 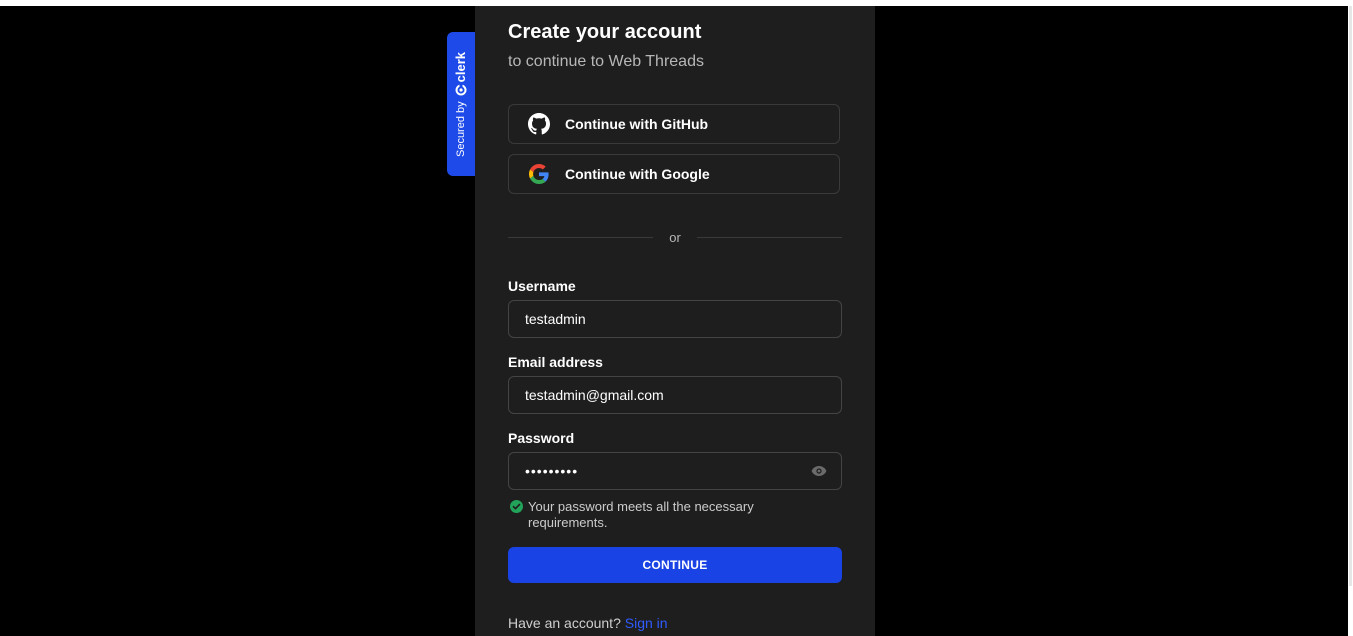 What do you see at coordinates (541, 438) in the screenshot?
I see `password-label: Password` at bounding box center [541, 438].